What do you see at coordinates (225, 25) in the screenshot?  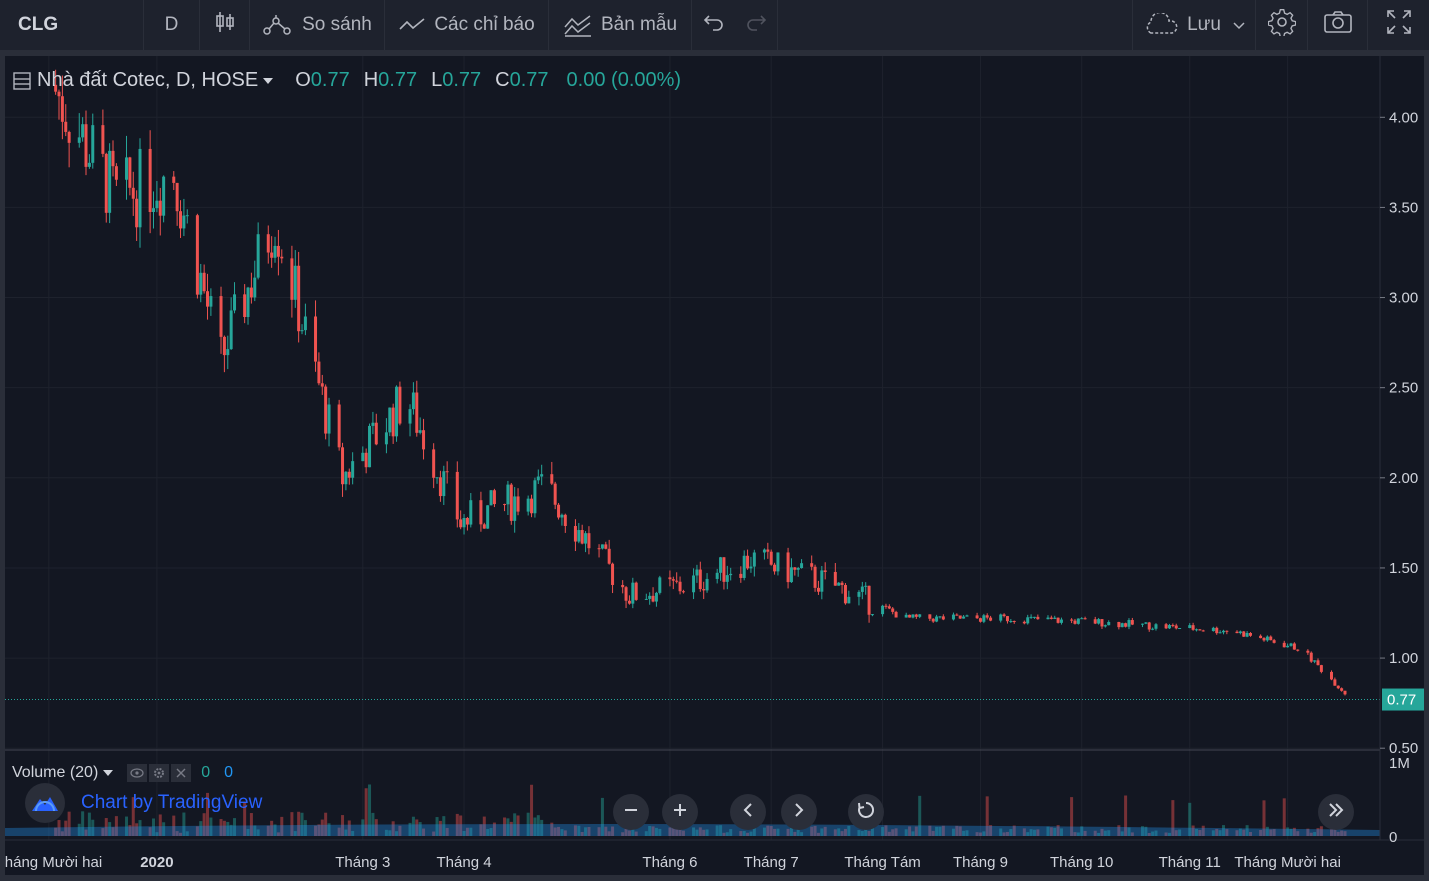 I see `chart-style-button` at bounding box center [225, 25].